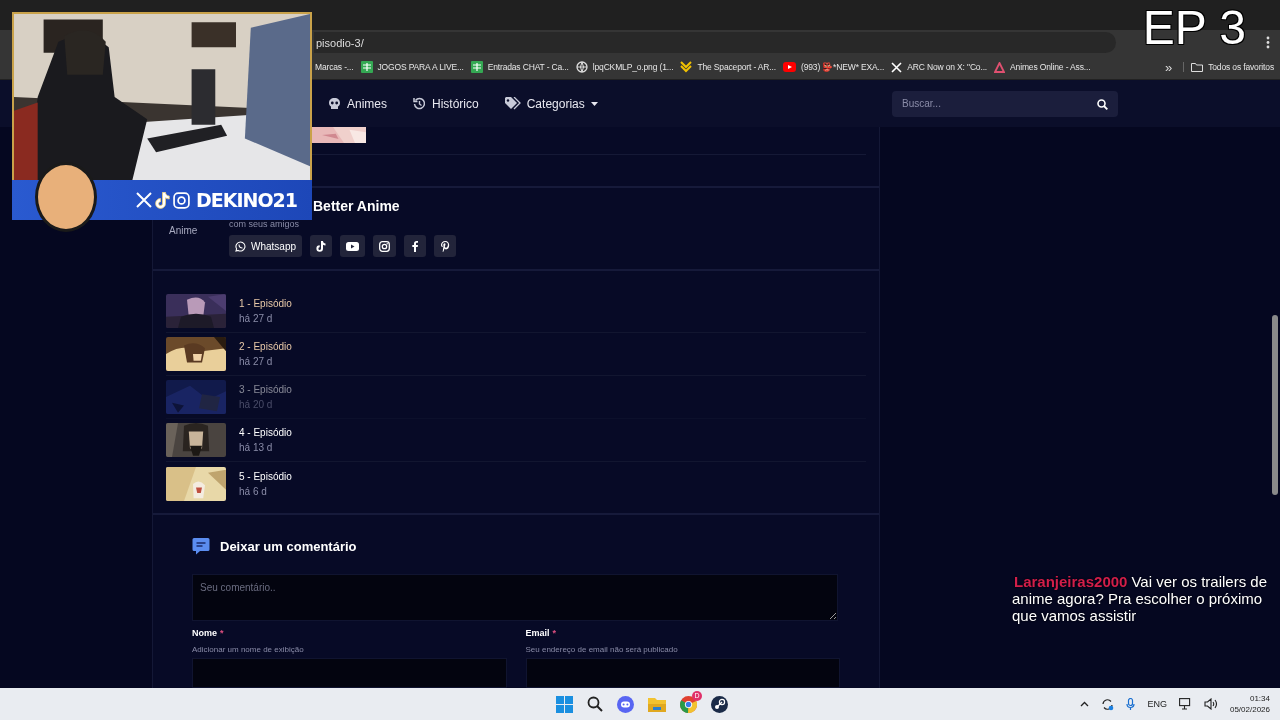 This screenshot has width=1280, height=720. What do you see at coordinates (419, 103) in the screenshot?
I see `history-icon` at bounding box center [419, 103].